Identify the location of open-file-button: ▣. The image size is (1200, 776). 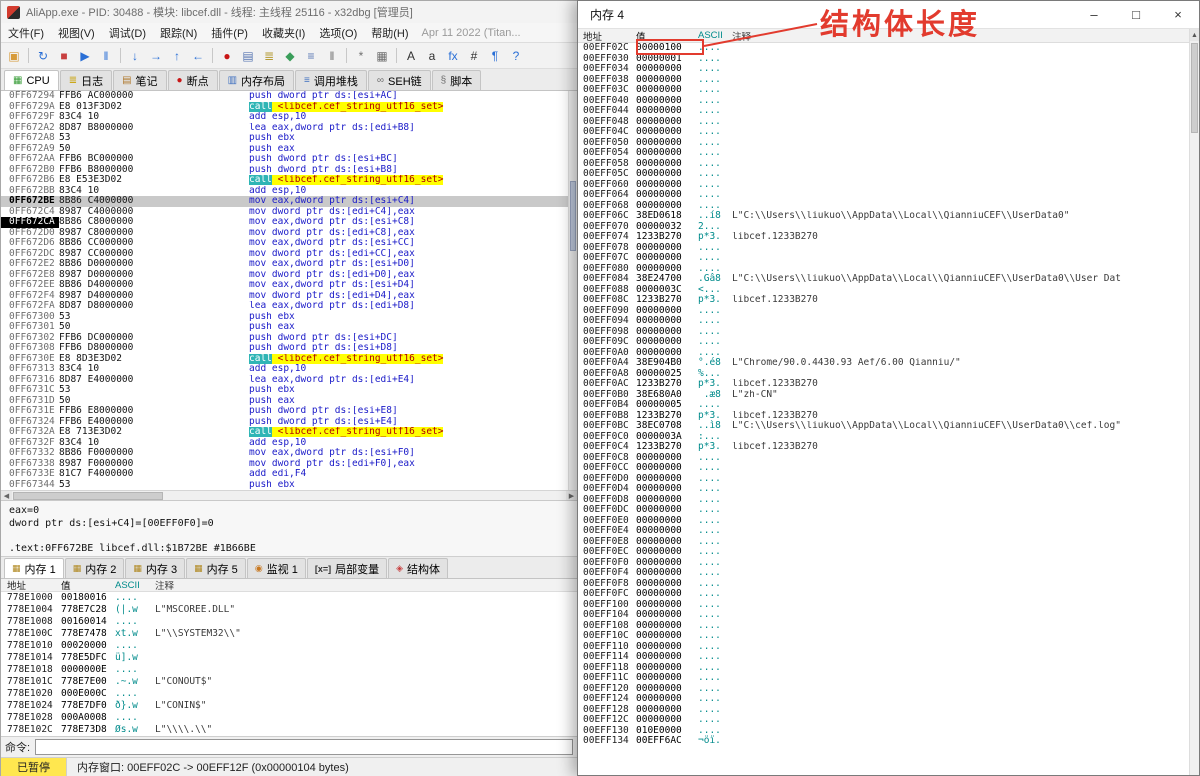
(14, 56).